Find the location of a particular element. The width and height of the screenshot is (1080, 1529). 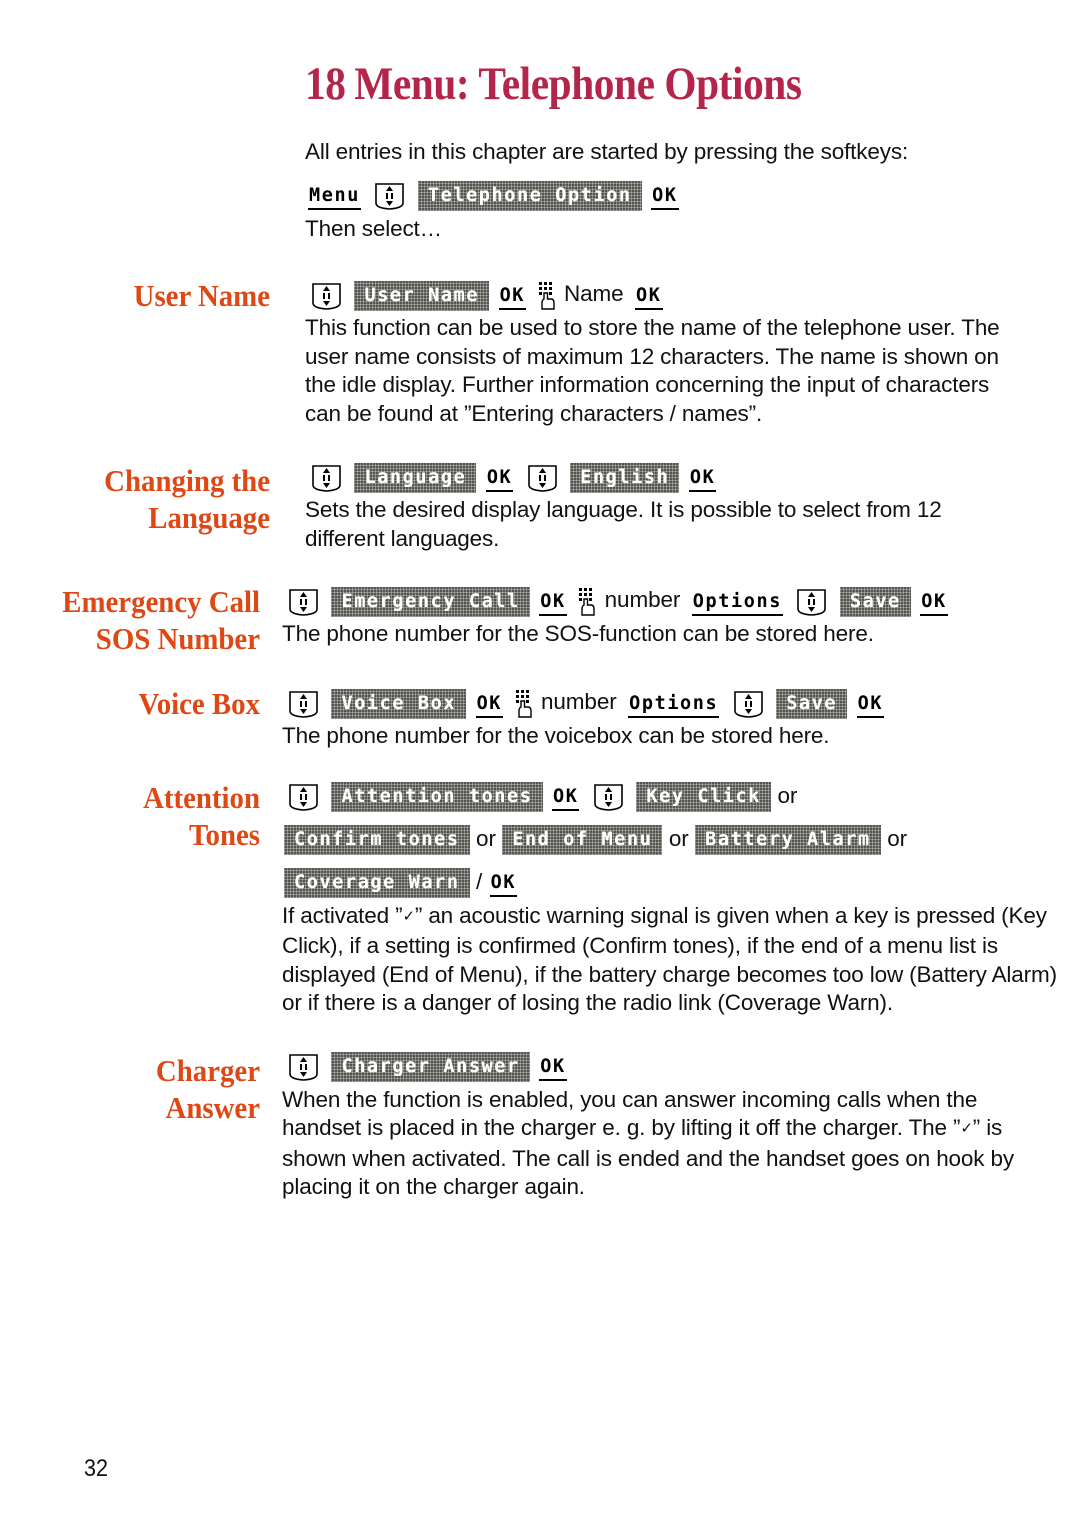

voice-box-chip: Voice Box is located at coordinates (398, 704).